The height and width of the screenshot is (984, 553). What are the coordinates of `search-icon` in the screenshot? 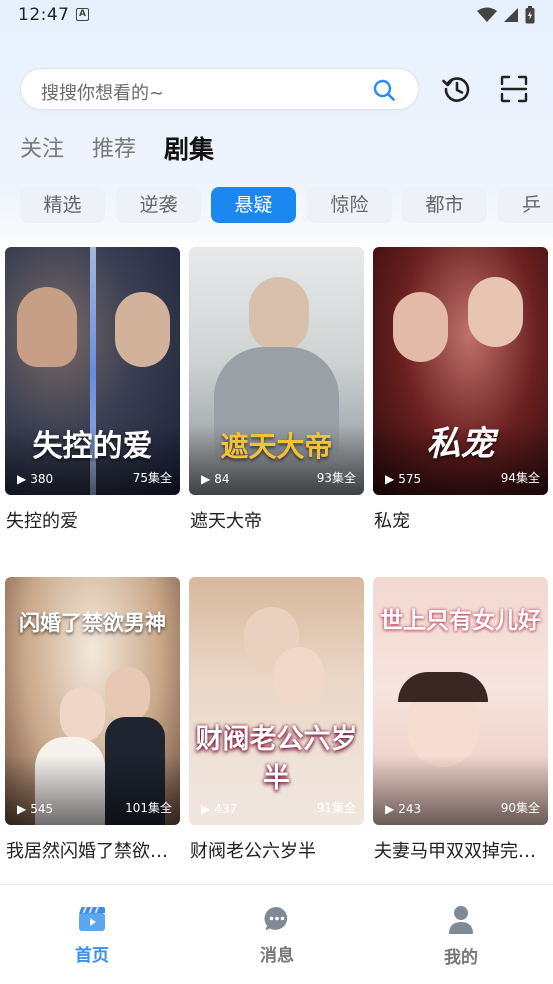 It's located at (384, 90).